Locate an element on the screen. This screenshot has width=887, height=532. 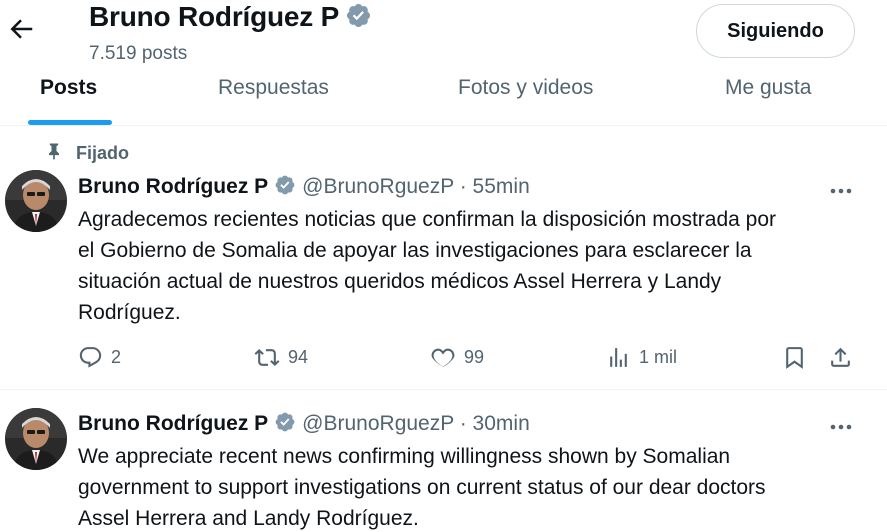
reply-icon is located at coordinates (90, 357).